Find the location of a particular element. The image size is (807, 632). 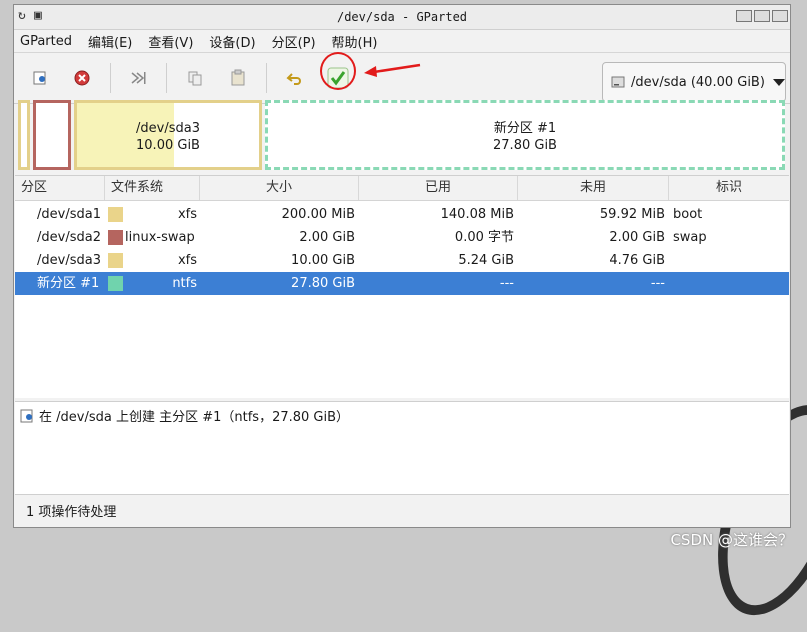

menu-partition: 分区(P) is located at coordinates (294, 41).